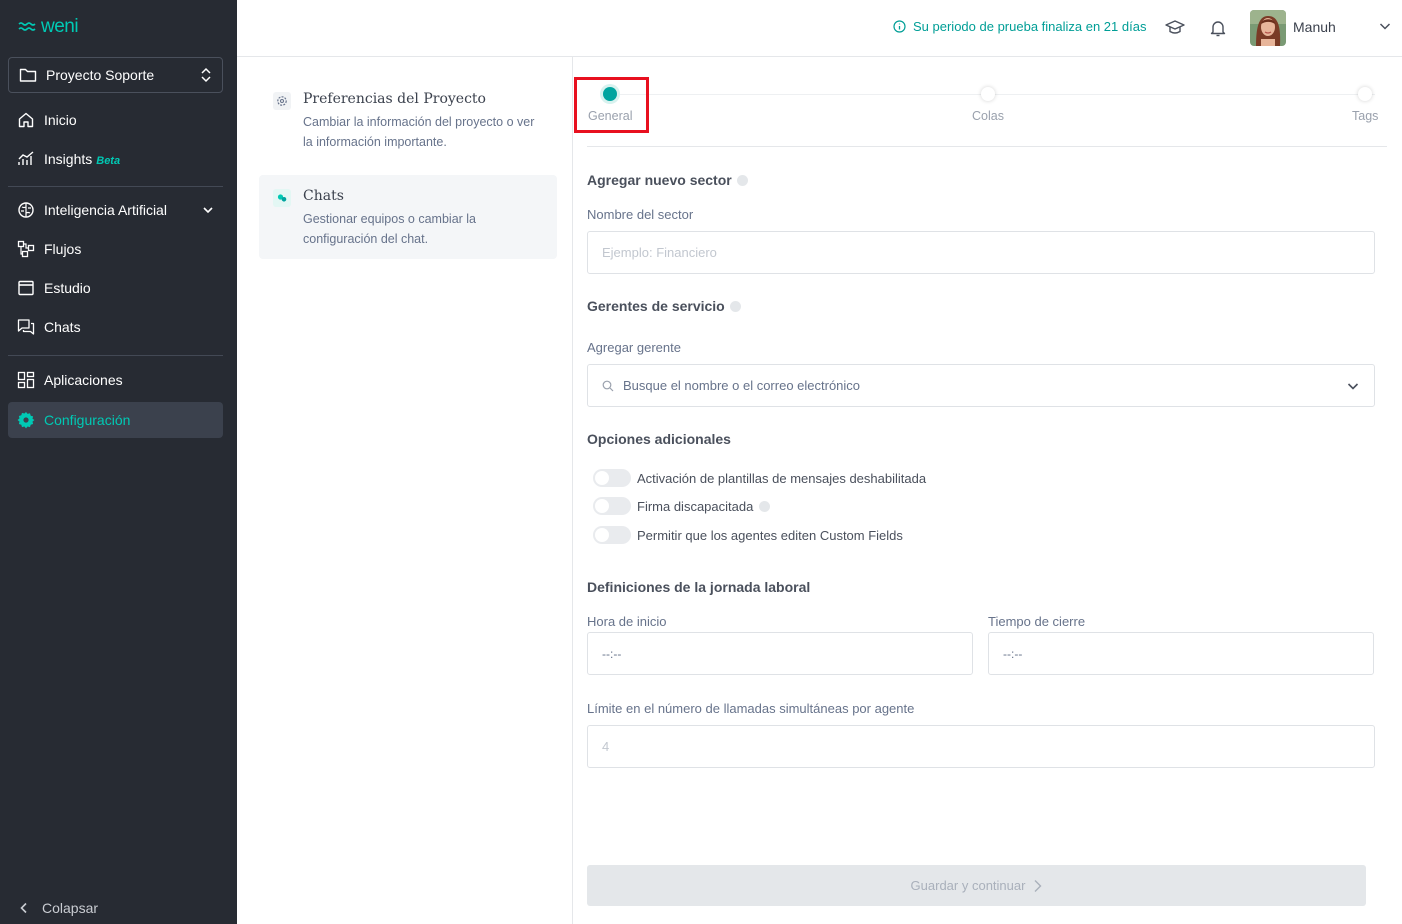 This screenshot has width=1402, height=924. I want to click on step-colas: Colas, so click(988, 105).